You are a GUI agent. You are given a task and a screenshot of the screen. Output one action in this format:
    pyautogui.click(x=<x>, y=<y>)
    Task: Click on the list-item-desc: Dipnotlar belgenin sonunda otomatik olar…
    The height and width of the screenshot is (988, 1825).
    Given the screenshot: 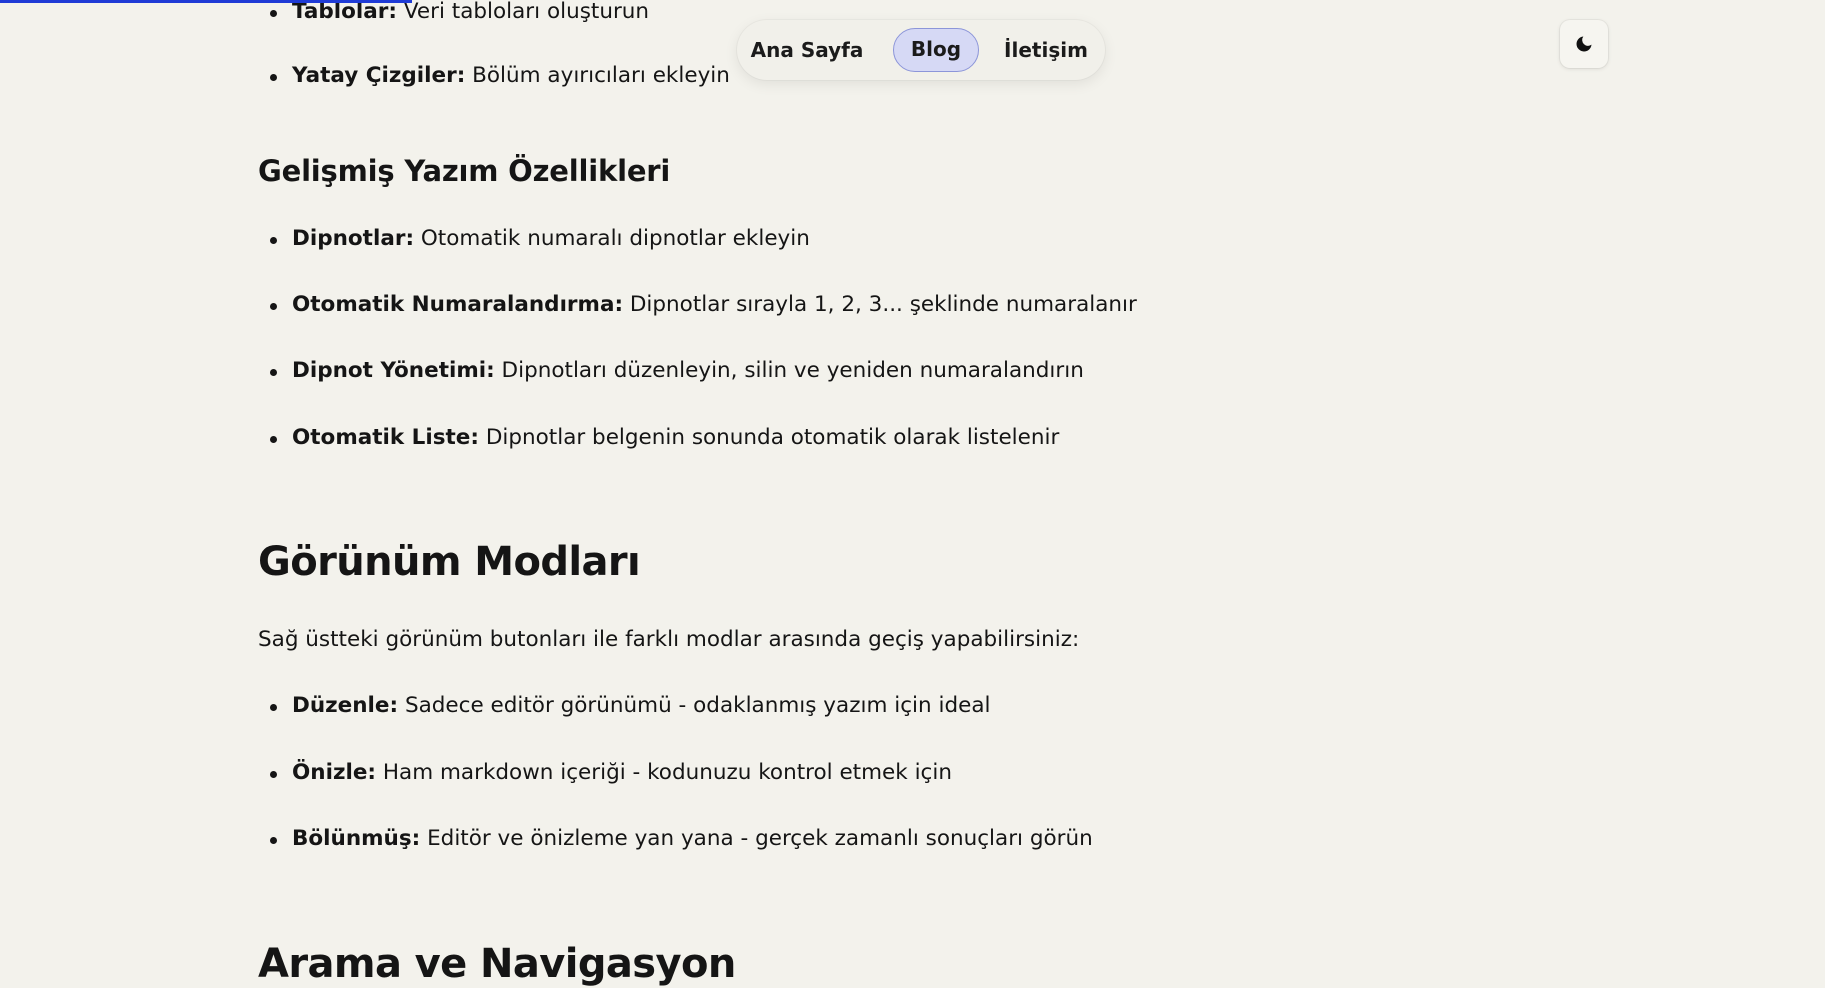 What is the action you would take?
    pyautogui.click(x=769, y=437)
    